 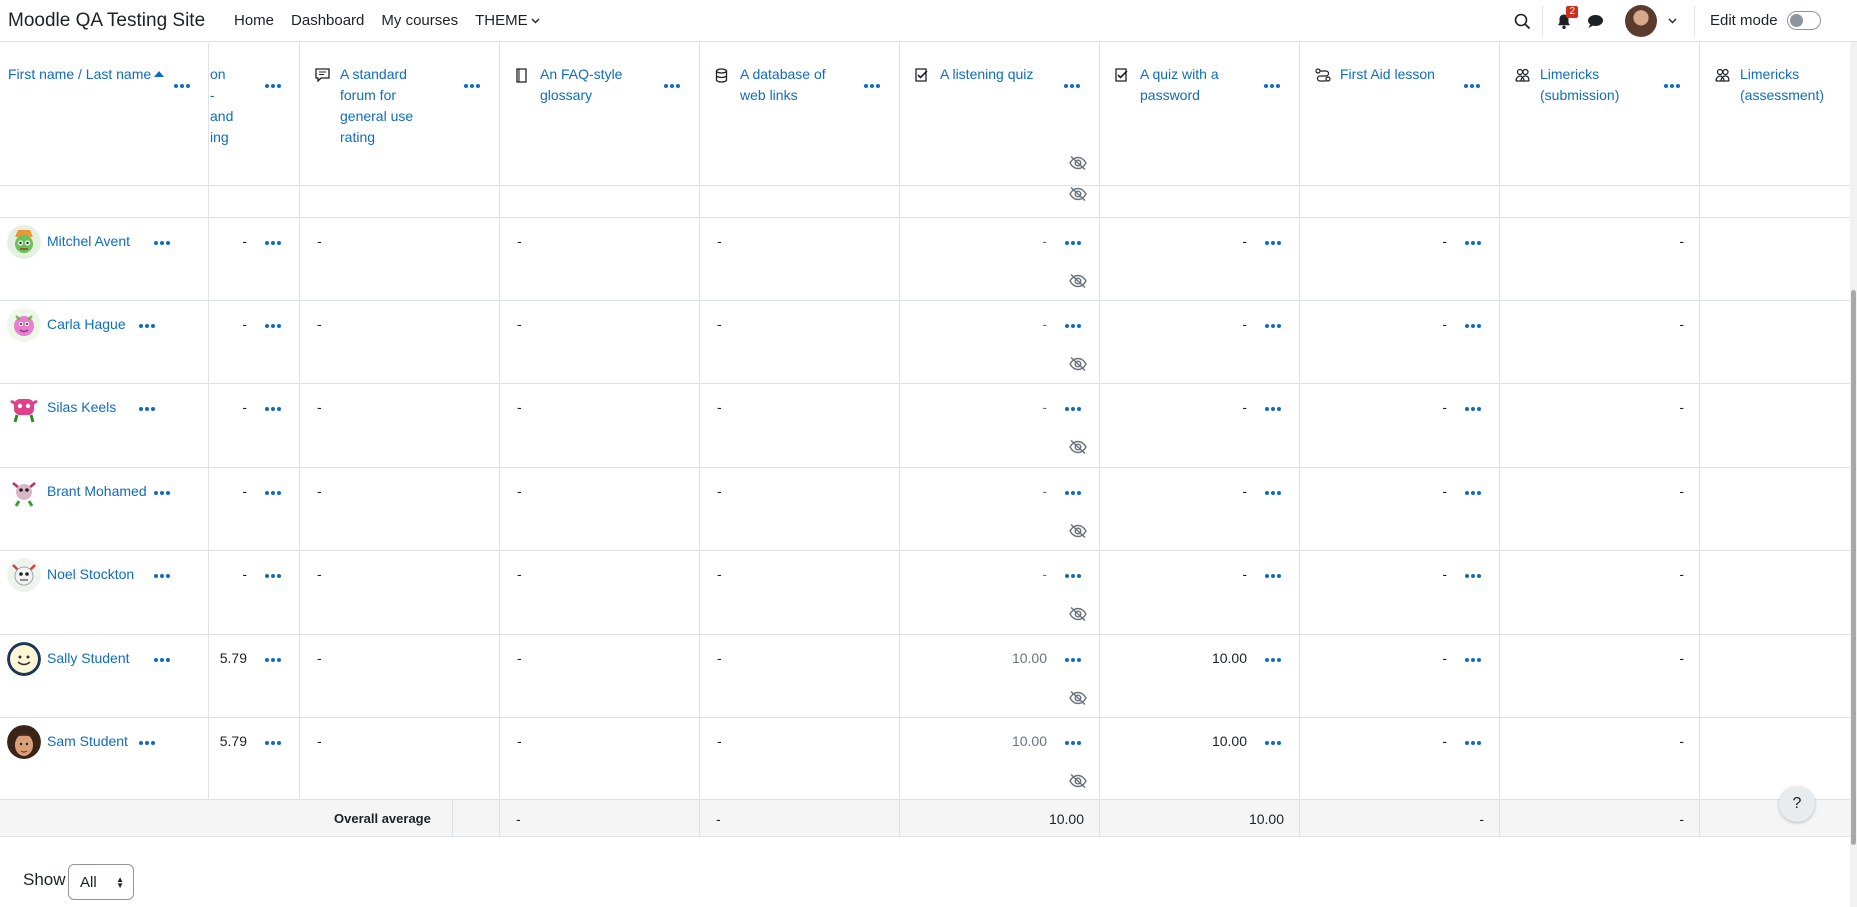 I want to click on user-menu-chevron-icon, so click(x=1672, y=21).